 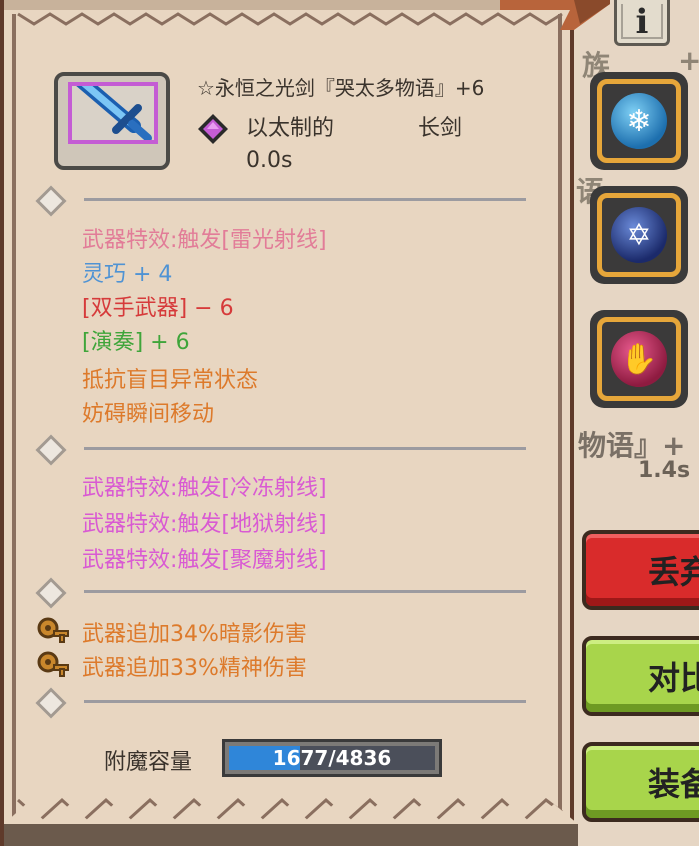 What do you see at coordinates (291, 821) in the screenshot?
I see `panel-bottom-border` at bounding box center [291, 821].